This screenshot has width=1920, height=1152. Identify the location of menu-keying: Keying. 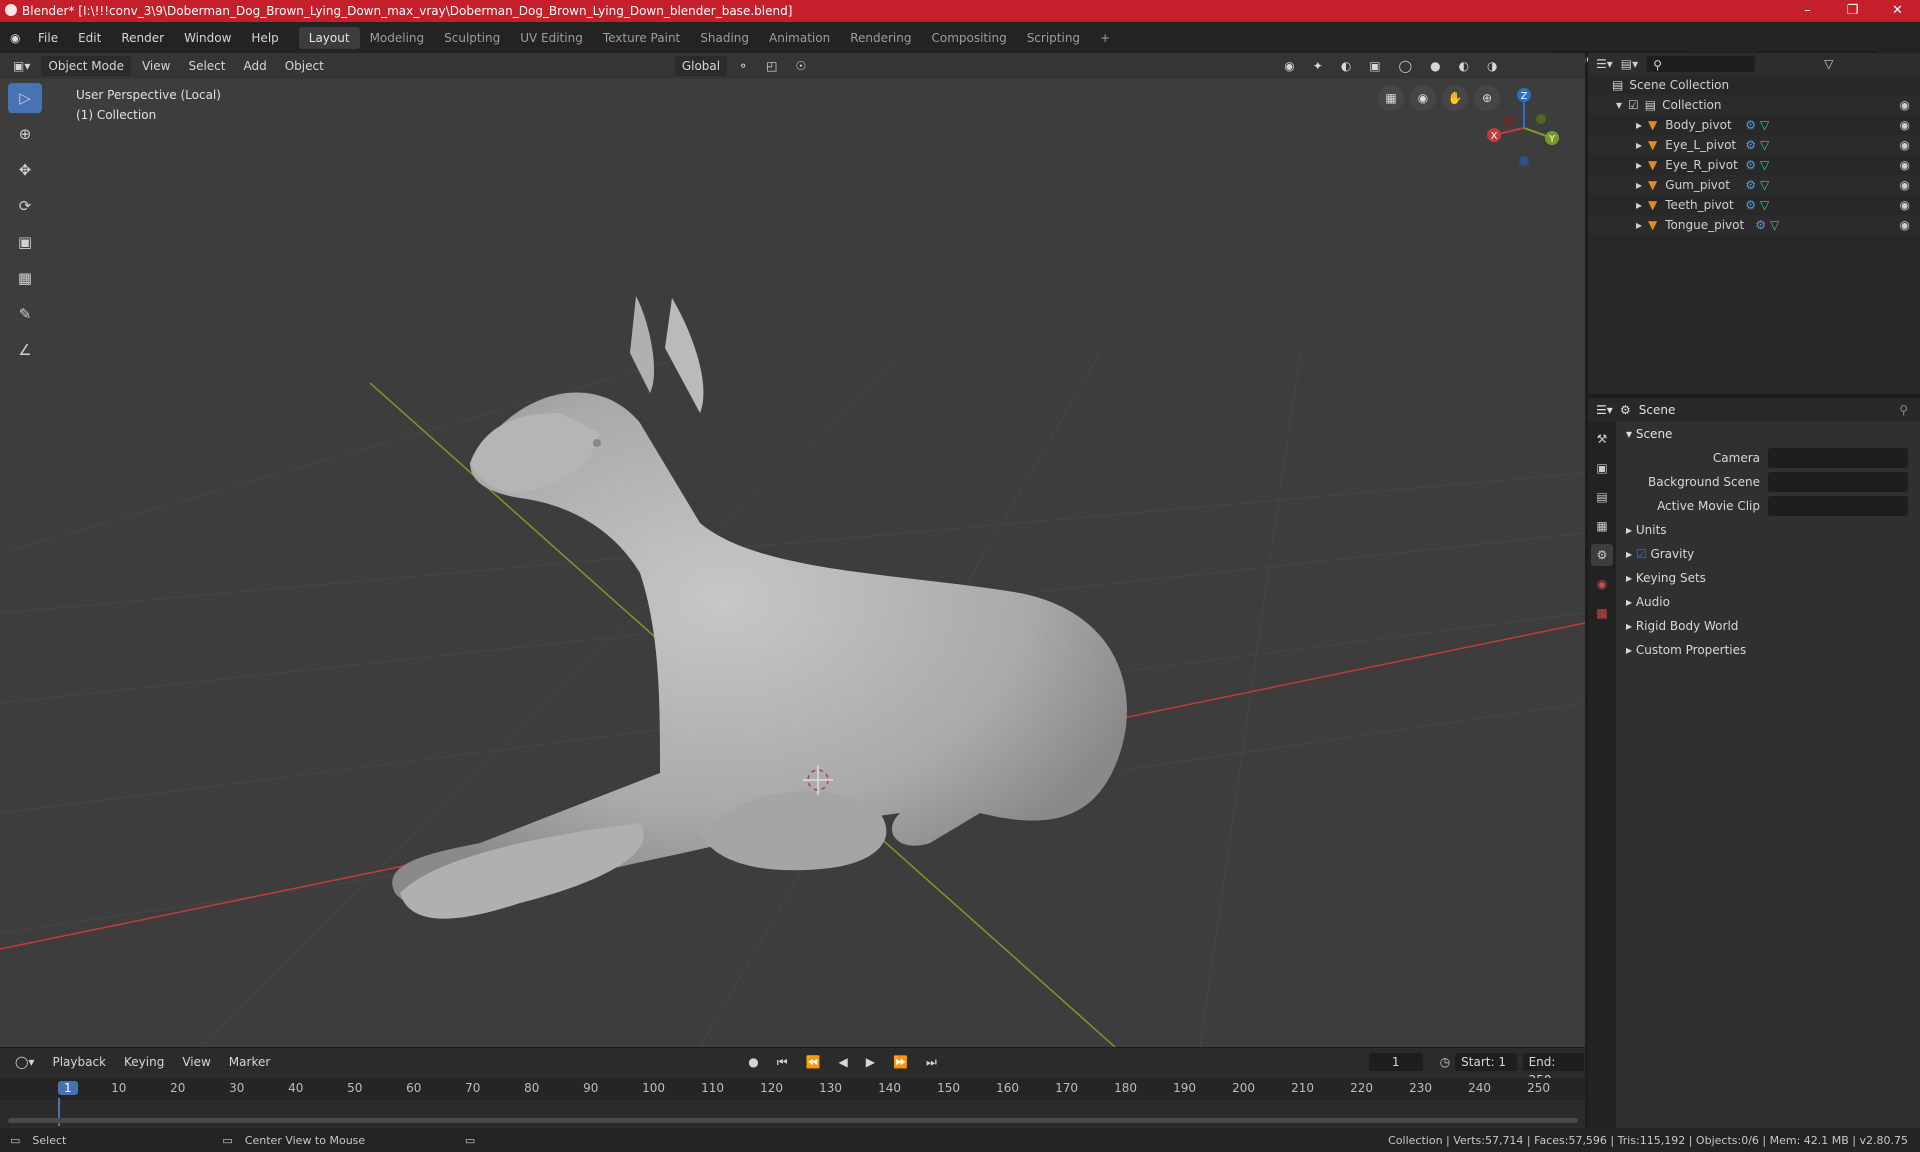
(144, 1062).